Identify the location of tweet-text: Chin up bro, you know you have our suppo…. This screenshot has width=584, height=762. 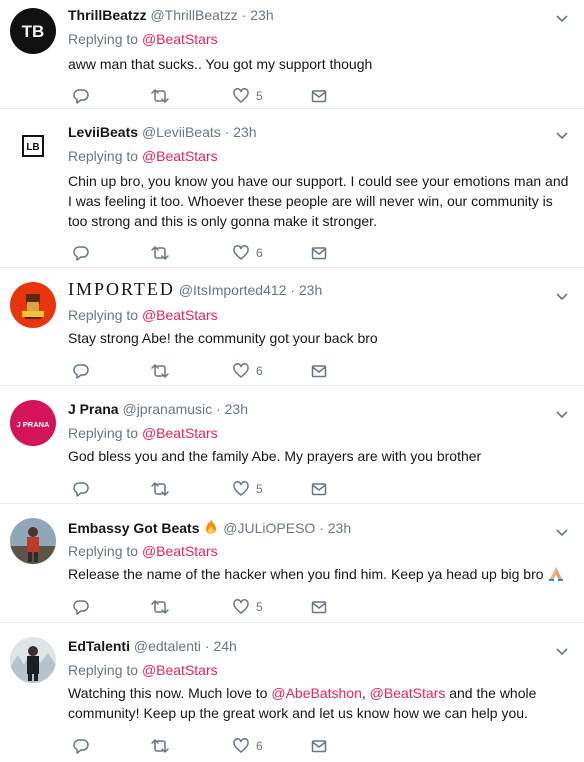
(318, 201).